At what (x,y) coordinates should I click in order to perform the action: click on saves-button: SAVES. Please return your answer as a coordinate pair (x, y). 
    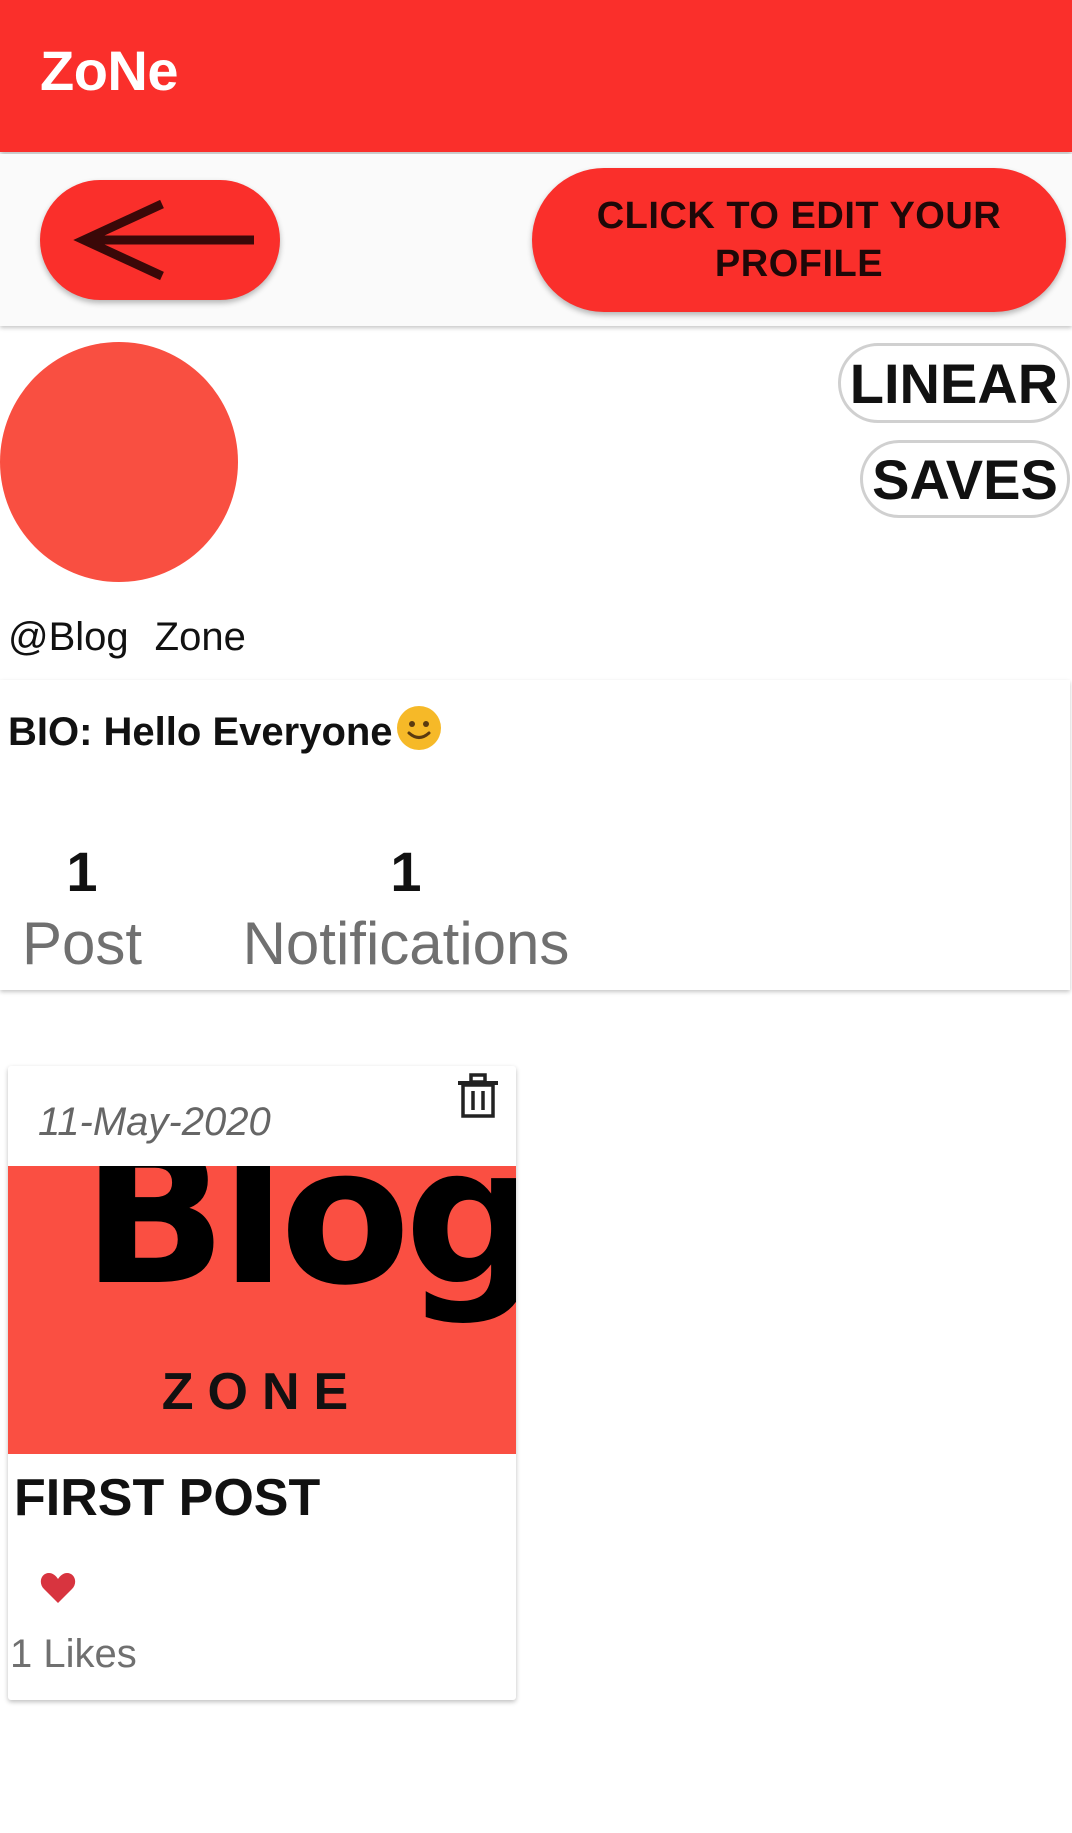
    Looking at the image, I should click on (965, 479).